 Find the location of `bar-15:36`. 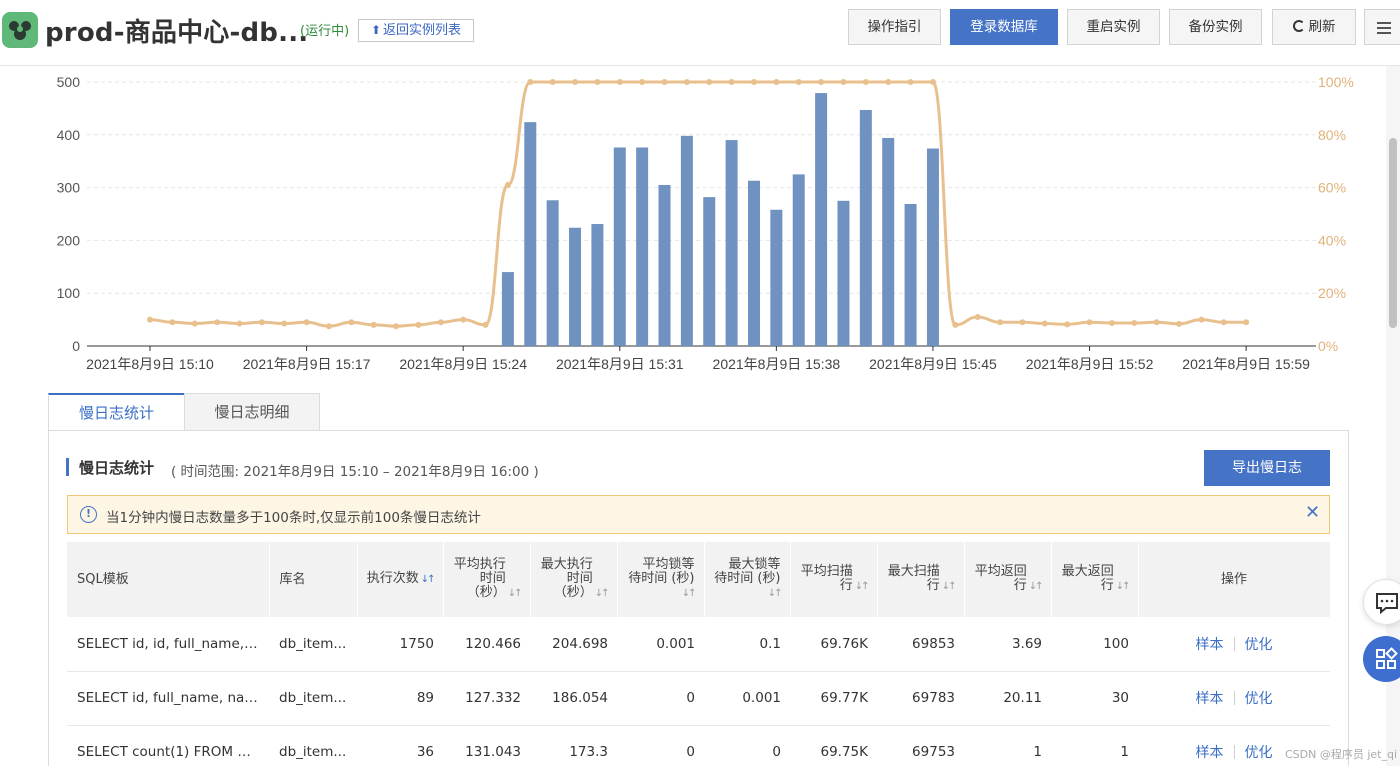

bar-15:36 is located at coordinates (731, 243).